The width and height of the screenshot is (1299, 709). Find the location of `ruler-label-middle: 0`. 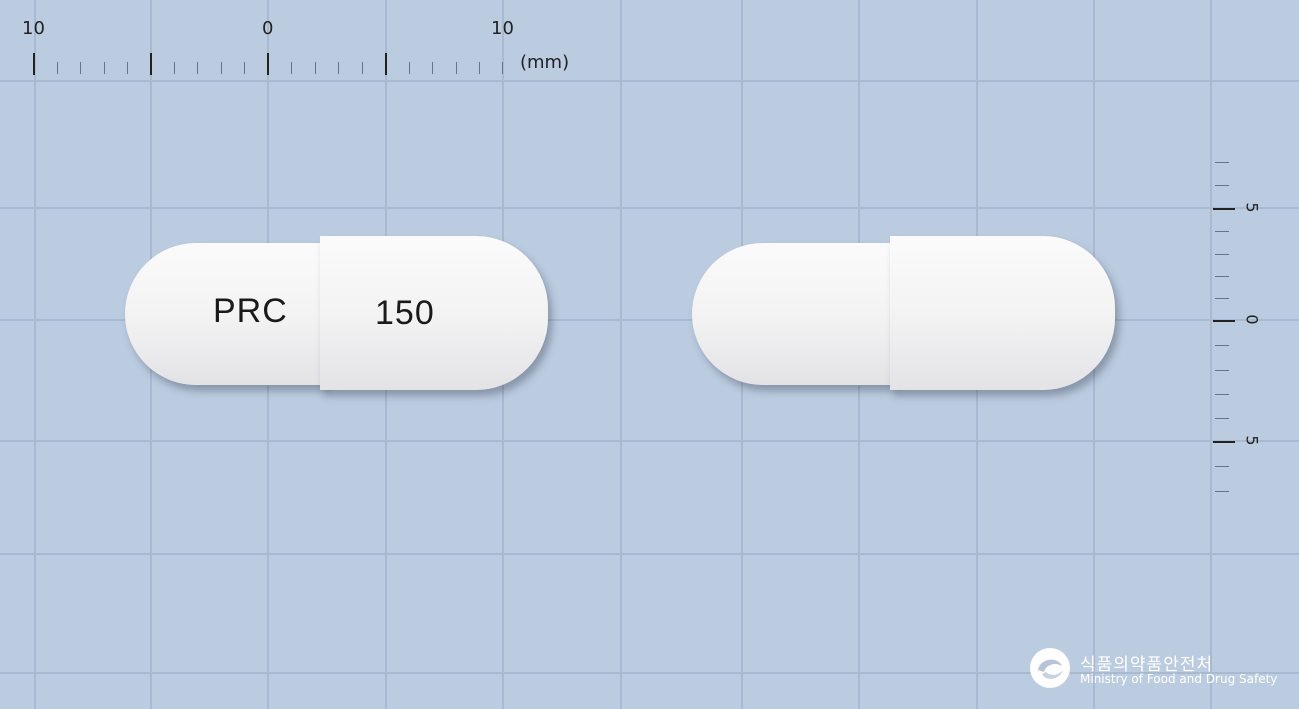

ruler-label-middle: 0 is located at coordinates (1252, 319).